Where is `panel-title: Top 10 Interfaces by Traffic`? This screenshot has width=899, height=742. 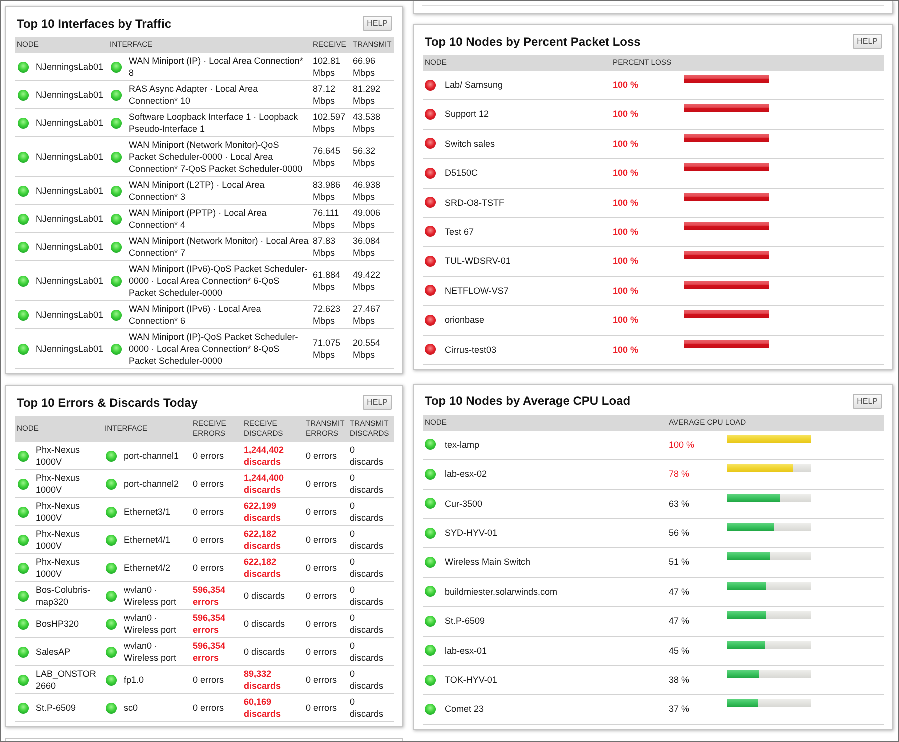
panel-title: Top 10 Interfaces by Traffic is located at coordinates (94, 23).